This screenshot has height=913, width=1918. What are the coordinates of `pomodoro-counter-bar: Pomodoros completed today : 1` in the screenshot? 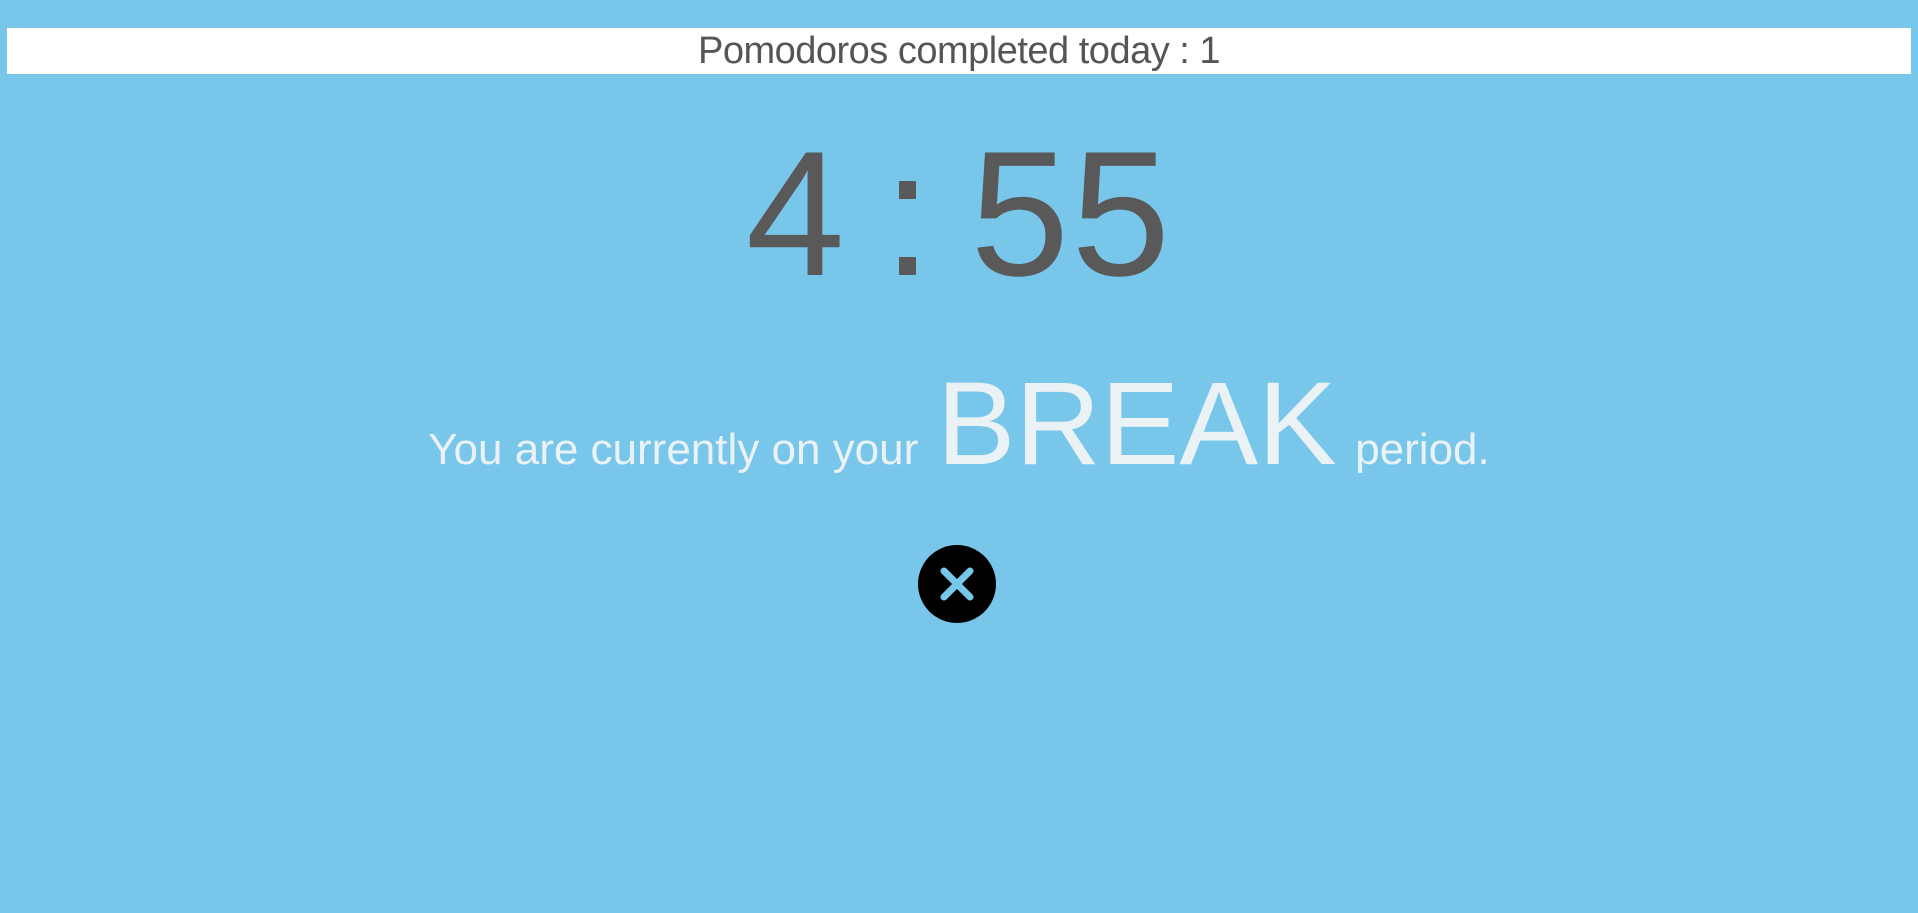 It's located at (959, 51).